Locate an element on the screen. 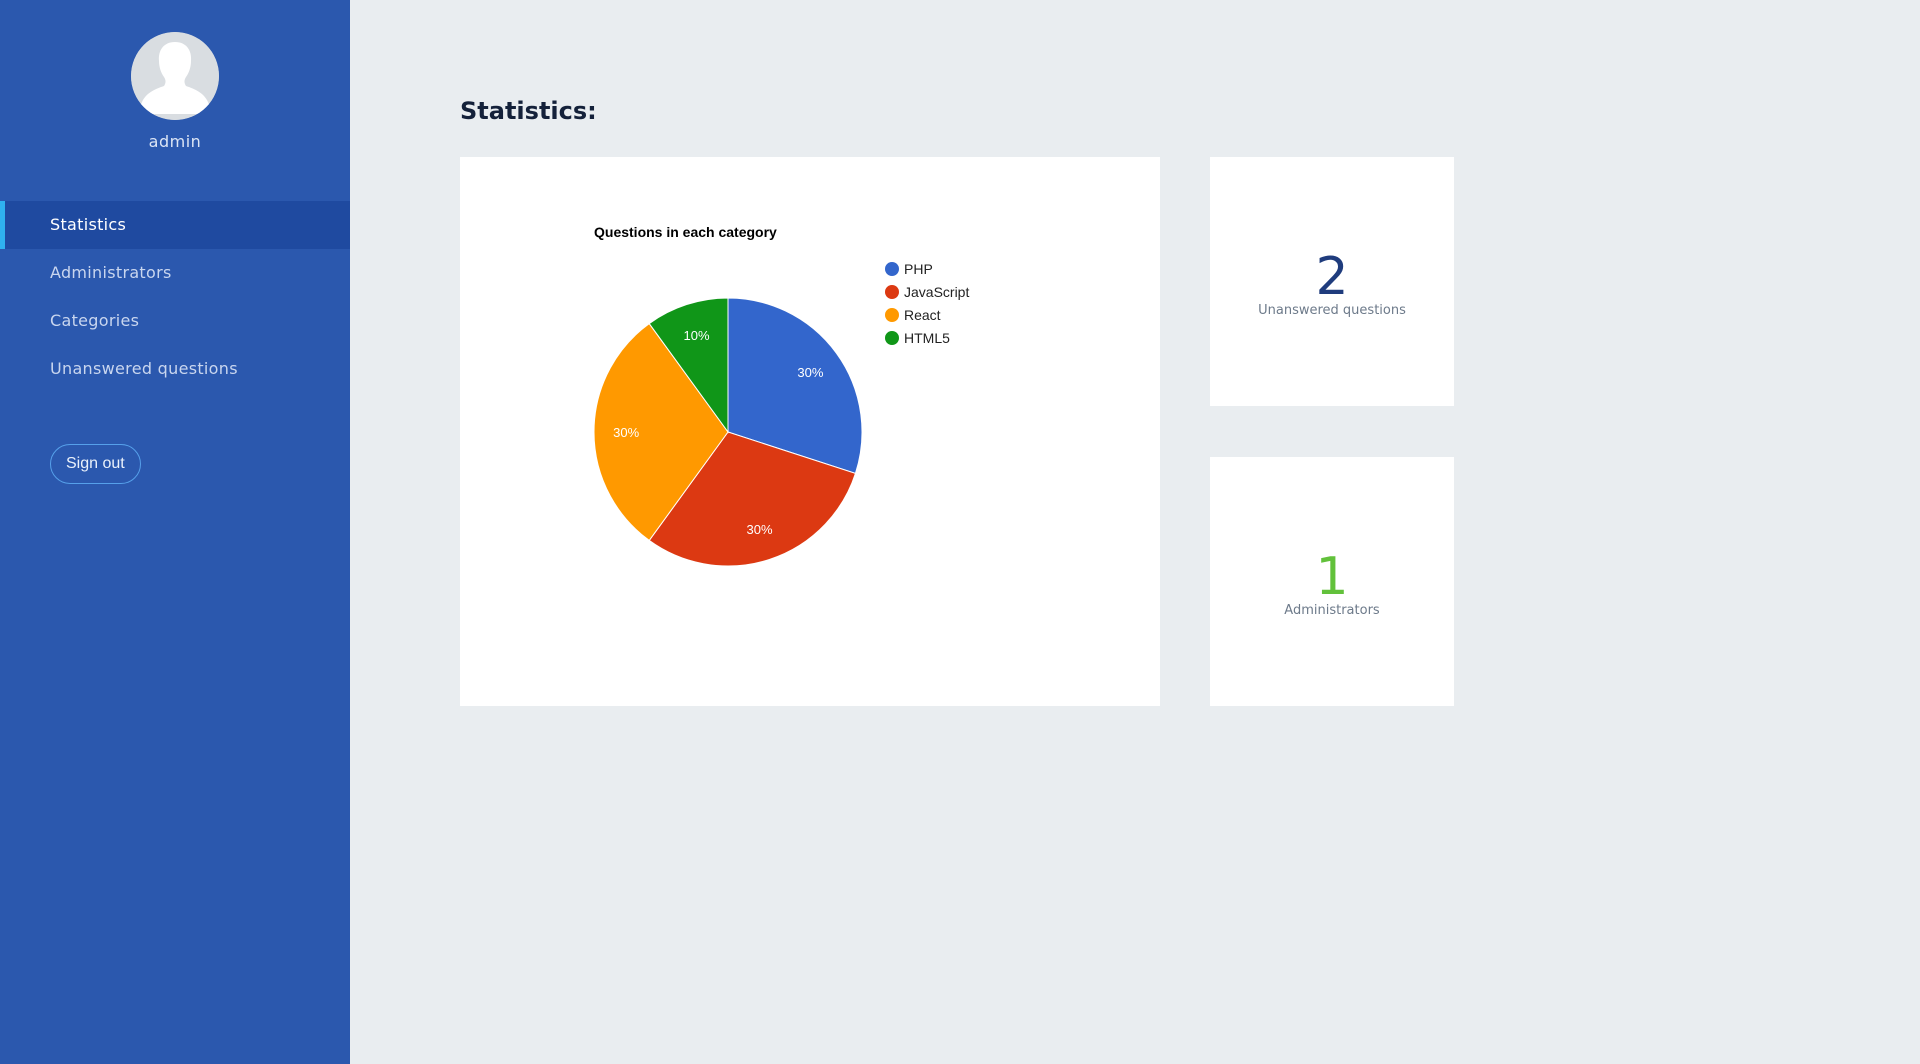 This screenshot has width=1920, height=1064. chart-legend: PHP JavaScript React HTML5 is located at coordinates (927, 303).